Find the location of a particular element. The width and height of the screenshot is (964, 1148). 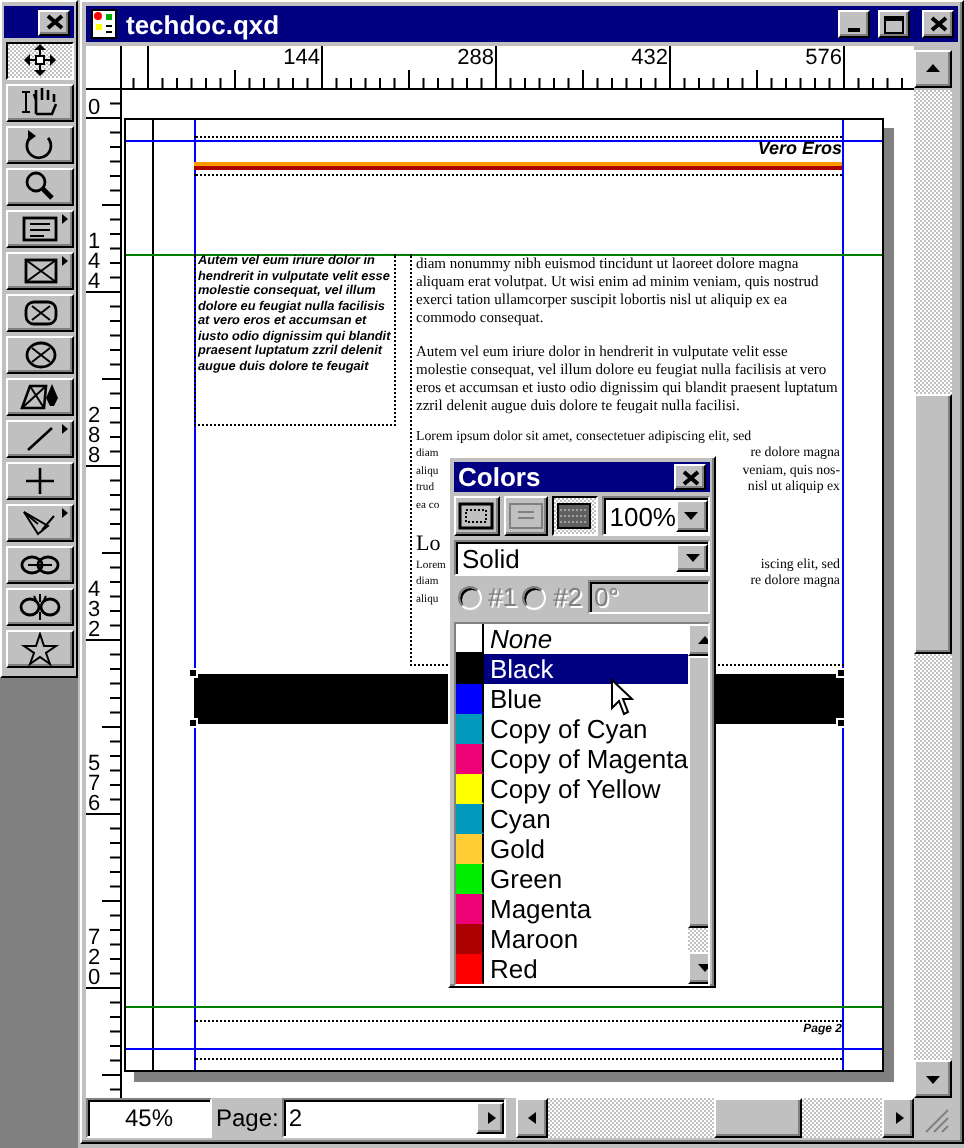

text-color-icon is located at coordinates (525, 516).